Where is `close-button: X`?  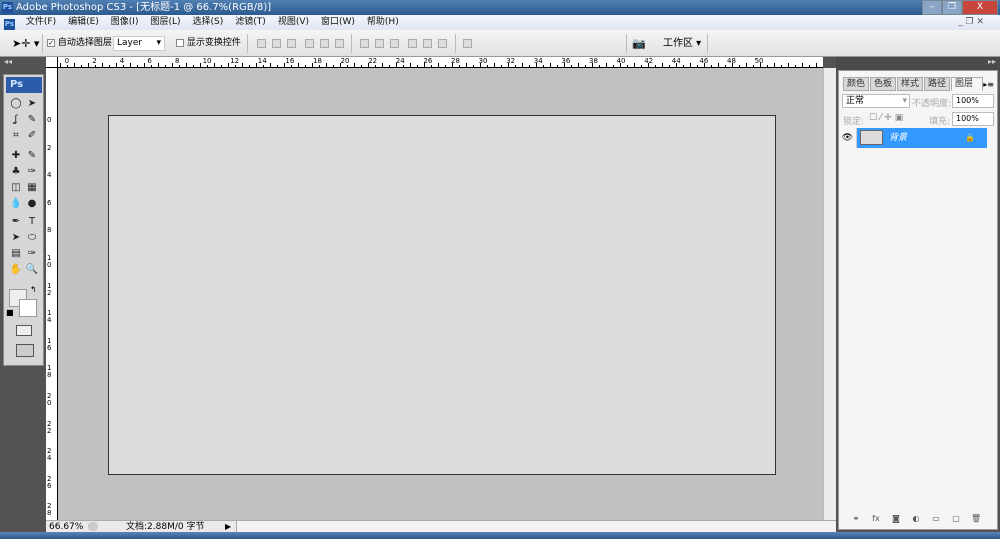
close-button: X is located at coordinates (980, 7).